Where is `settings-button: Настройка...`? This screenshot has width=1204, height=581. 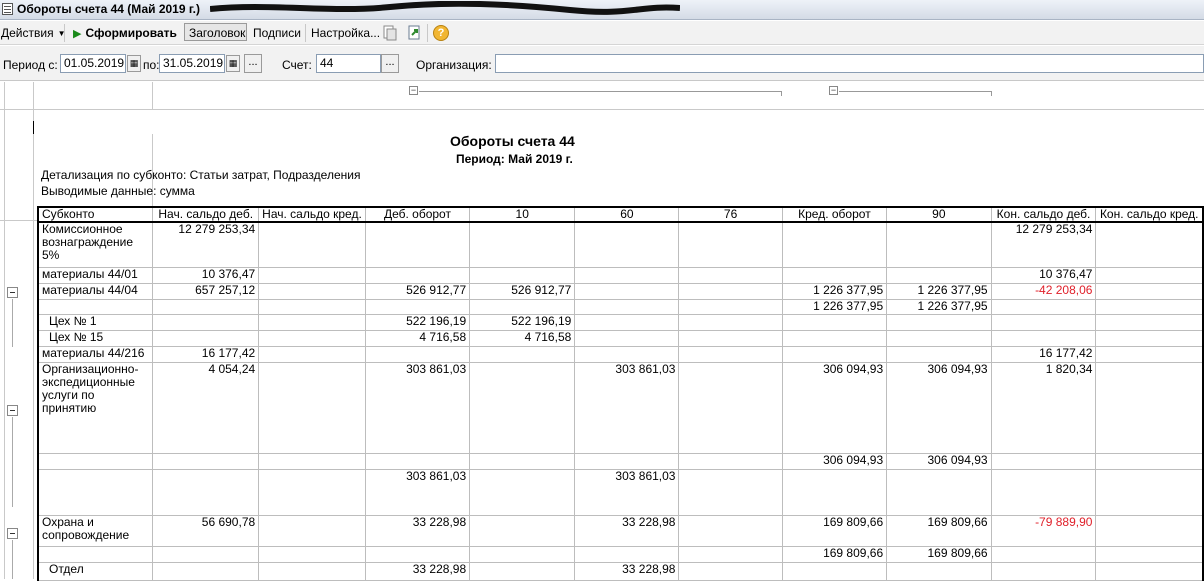
settings-button: Настройка... is located at coordinates (345, 33).